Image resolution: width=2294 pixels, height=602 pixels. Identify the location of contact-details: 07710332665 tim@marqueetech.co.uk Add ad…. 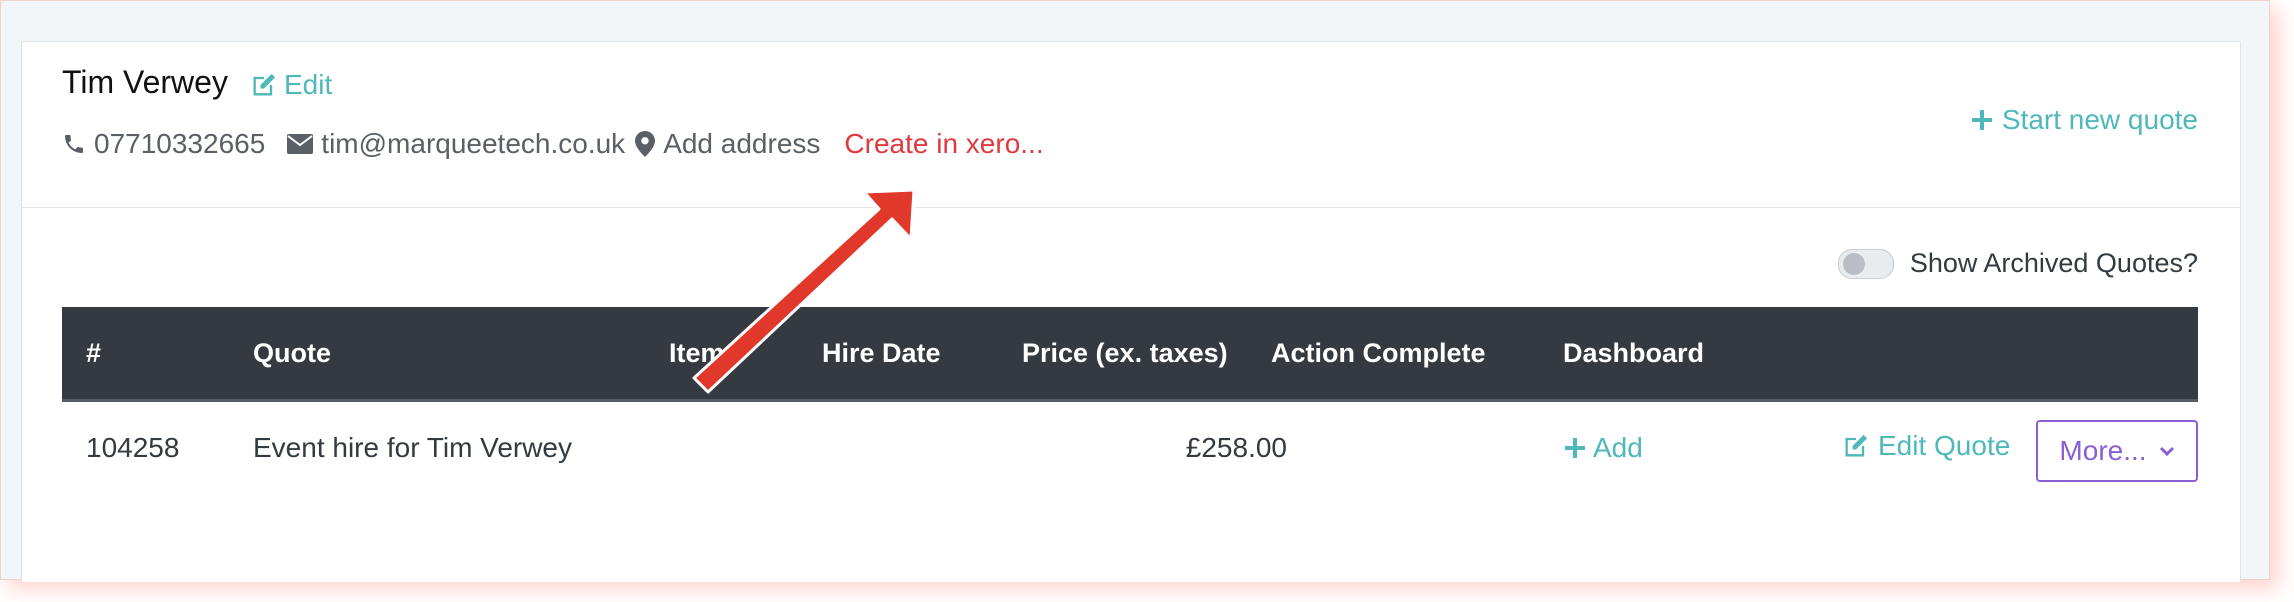
(553, 144).